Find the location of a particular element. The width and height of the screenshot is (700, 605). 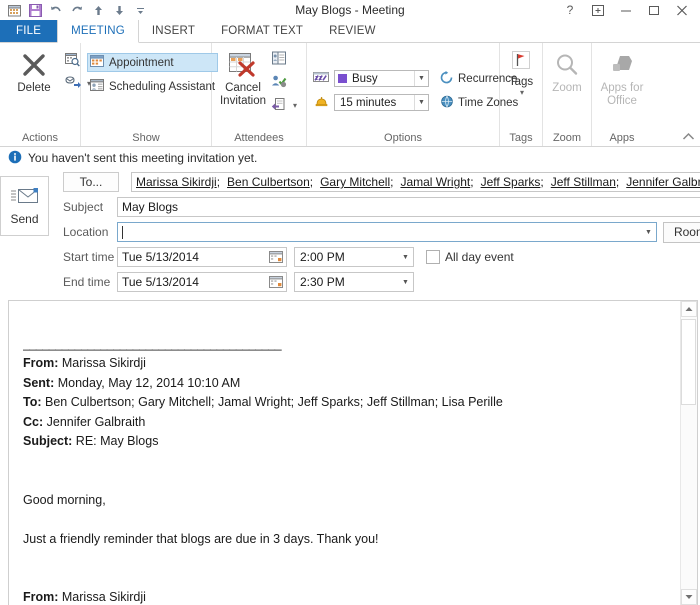

maximize-icon is located at coordinates (654, 10).